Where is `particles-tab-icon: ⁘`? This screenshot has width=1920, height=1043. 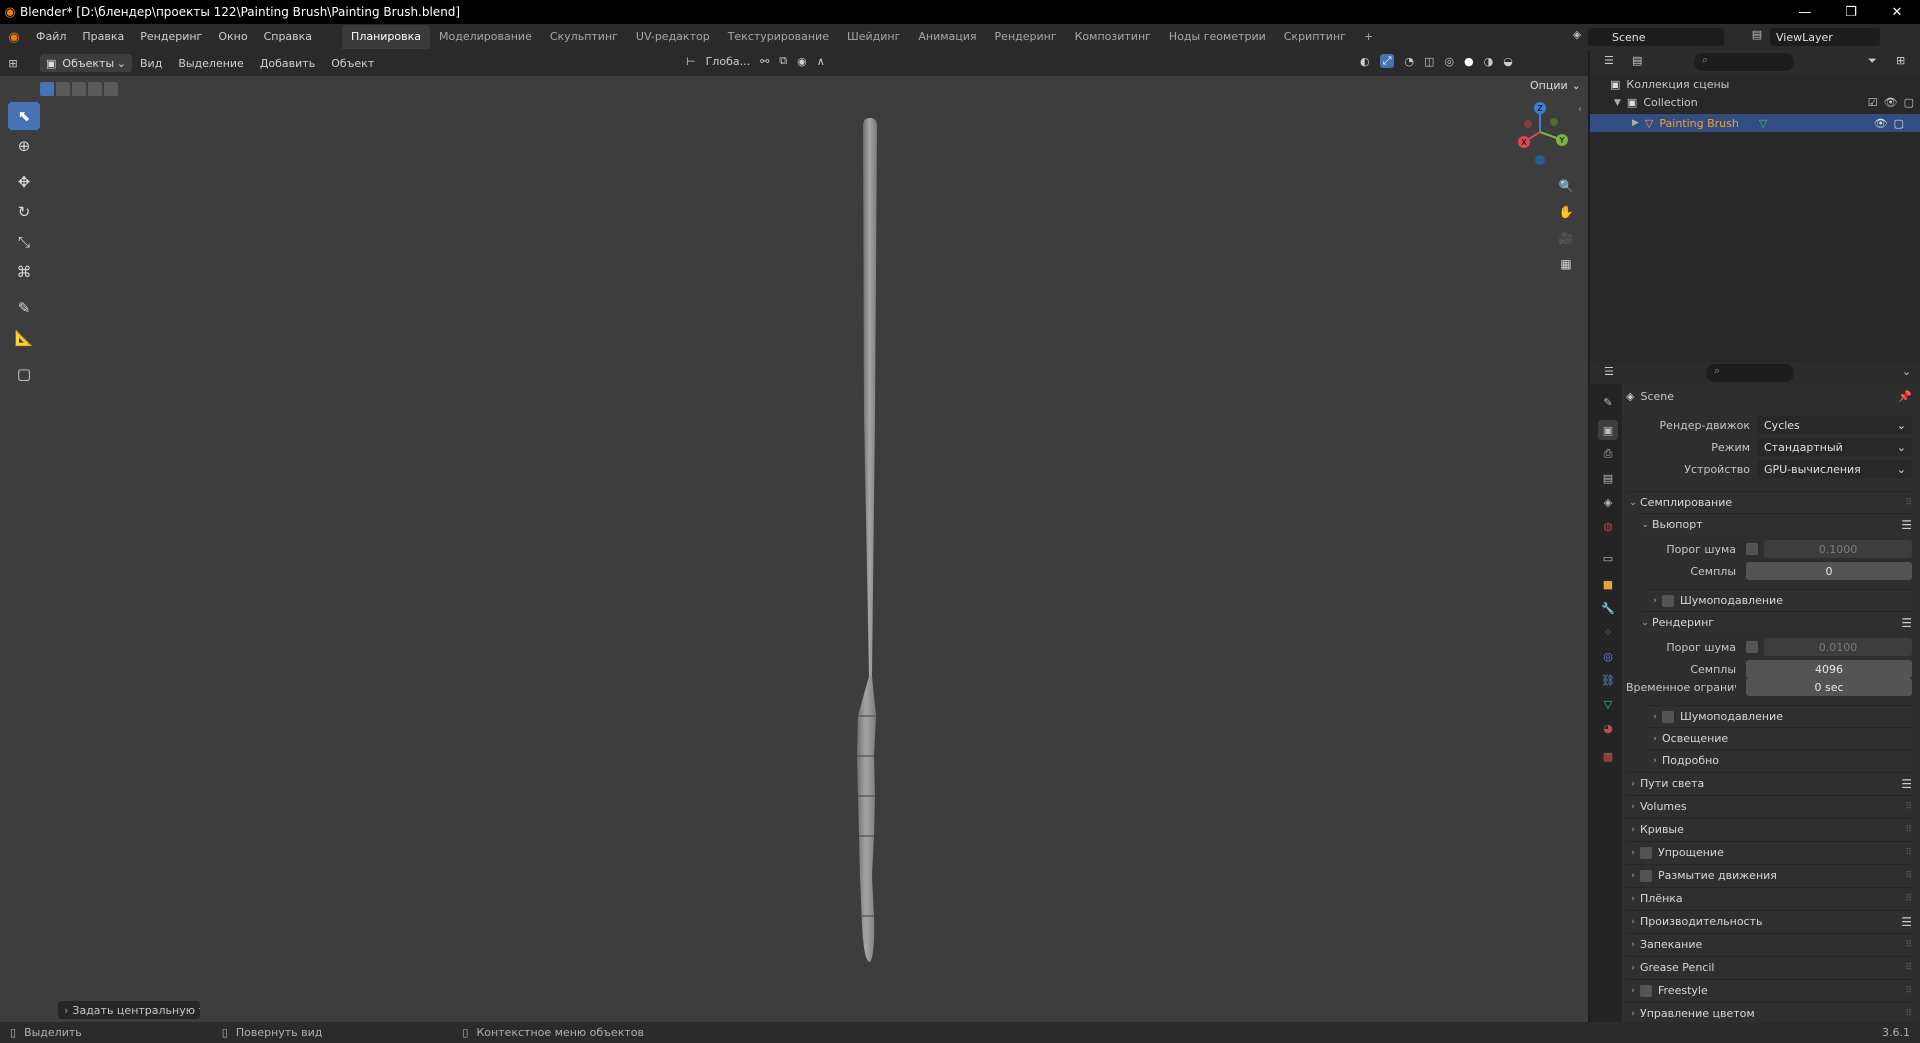
particles-tab-icon: ⁘ is located at coordinates (1608, 632).